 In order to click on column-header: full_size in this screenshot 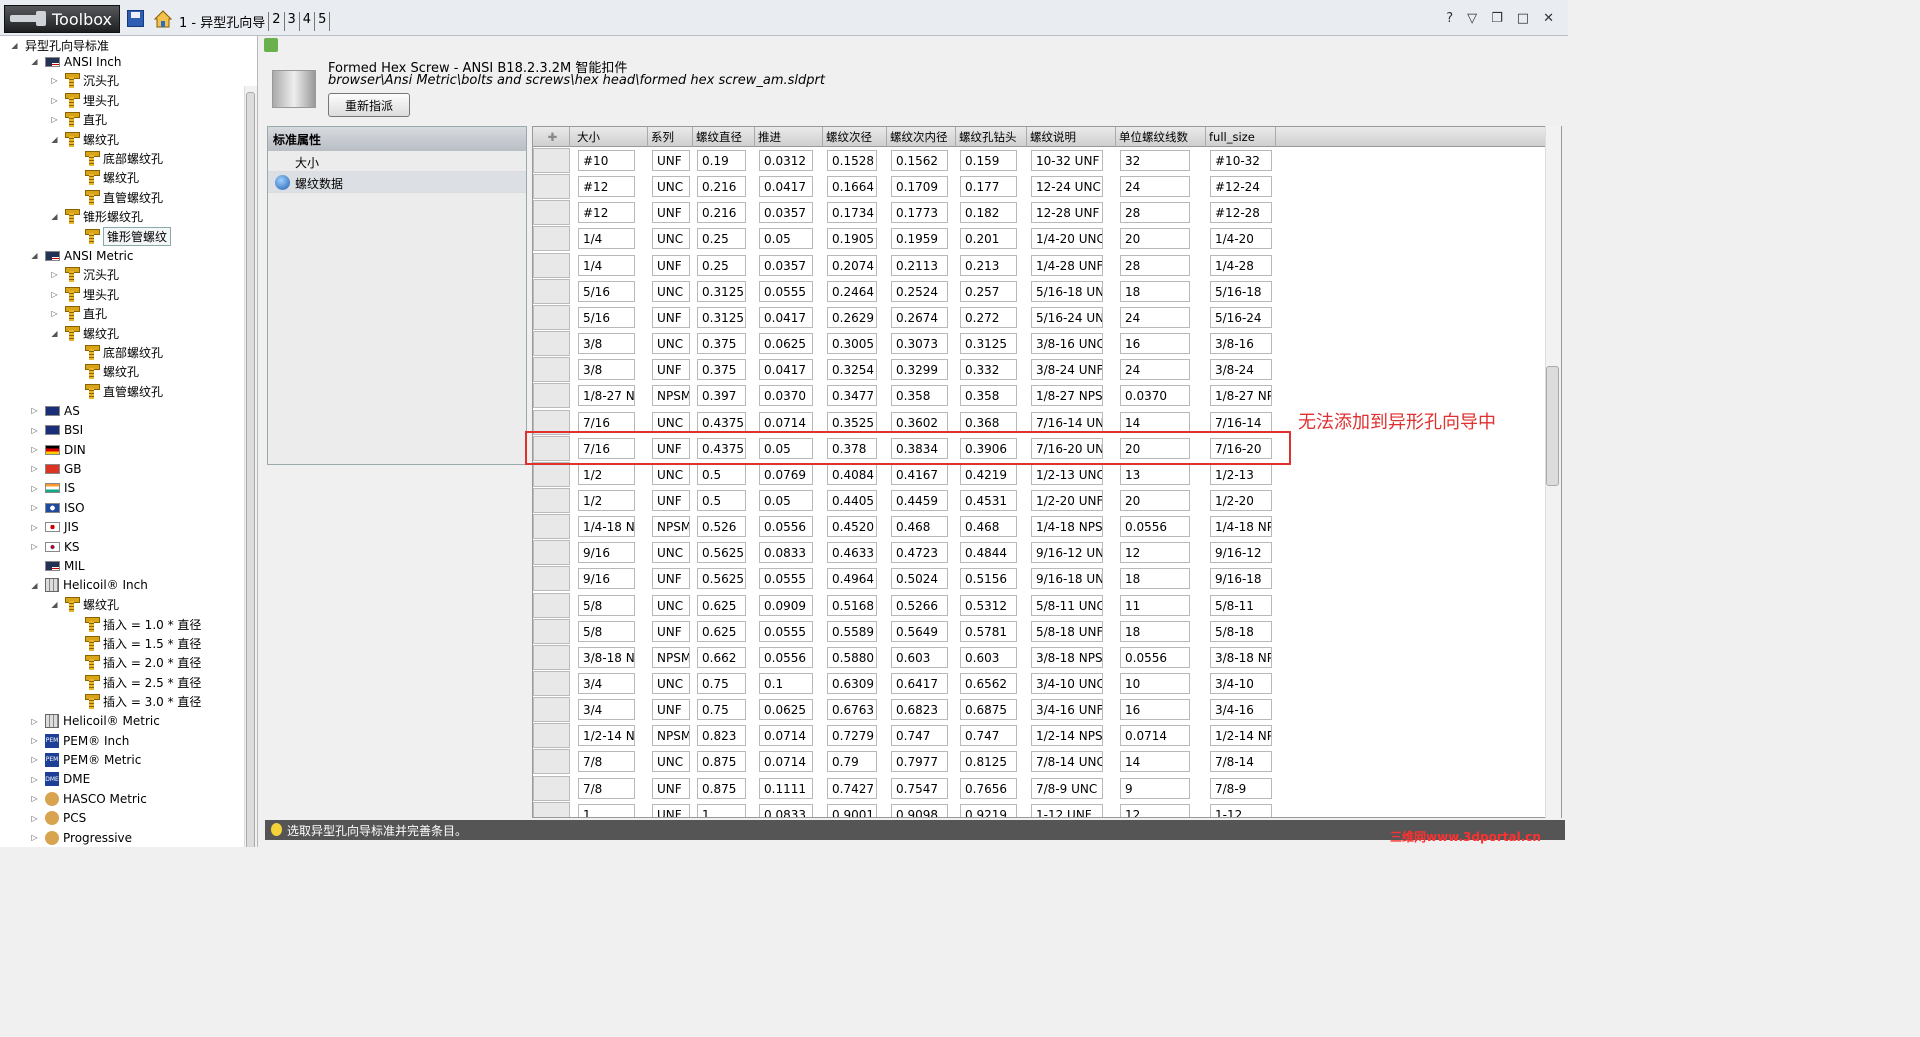, I will do `click(1241, 137)`.